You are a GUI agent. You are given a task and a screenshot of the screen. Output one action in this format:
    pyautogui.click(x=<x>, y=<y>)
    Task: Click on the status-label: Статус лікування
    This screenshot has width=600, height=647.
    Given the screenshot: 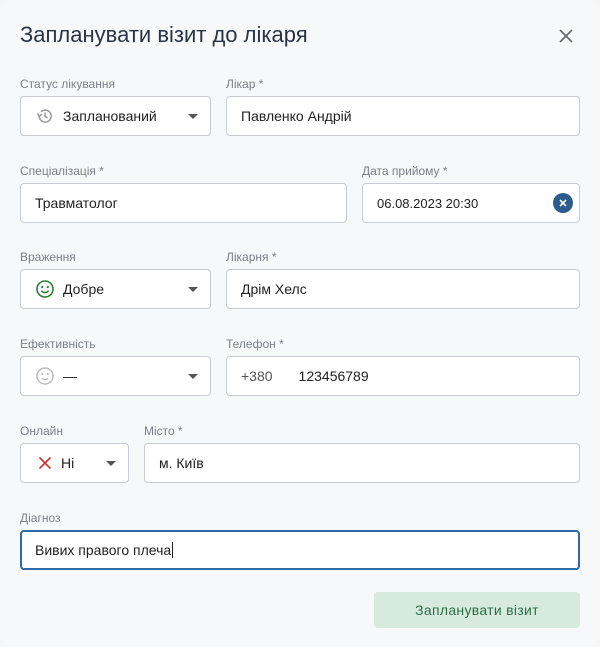 What is the action you would take?
    pyautogui.click(x=67, y=84)
    